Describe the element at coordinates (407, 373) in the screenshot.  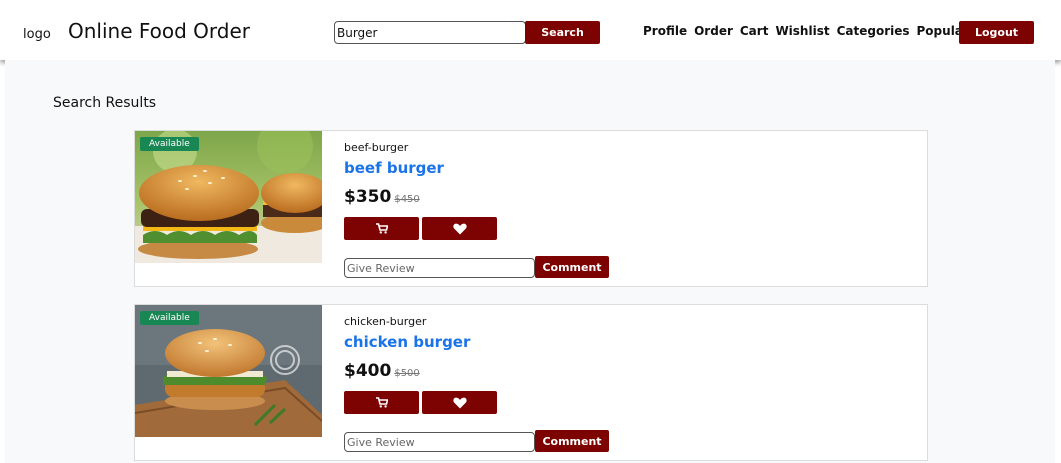
I see `old-price: $500` at that location.